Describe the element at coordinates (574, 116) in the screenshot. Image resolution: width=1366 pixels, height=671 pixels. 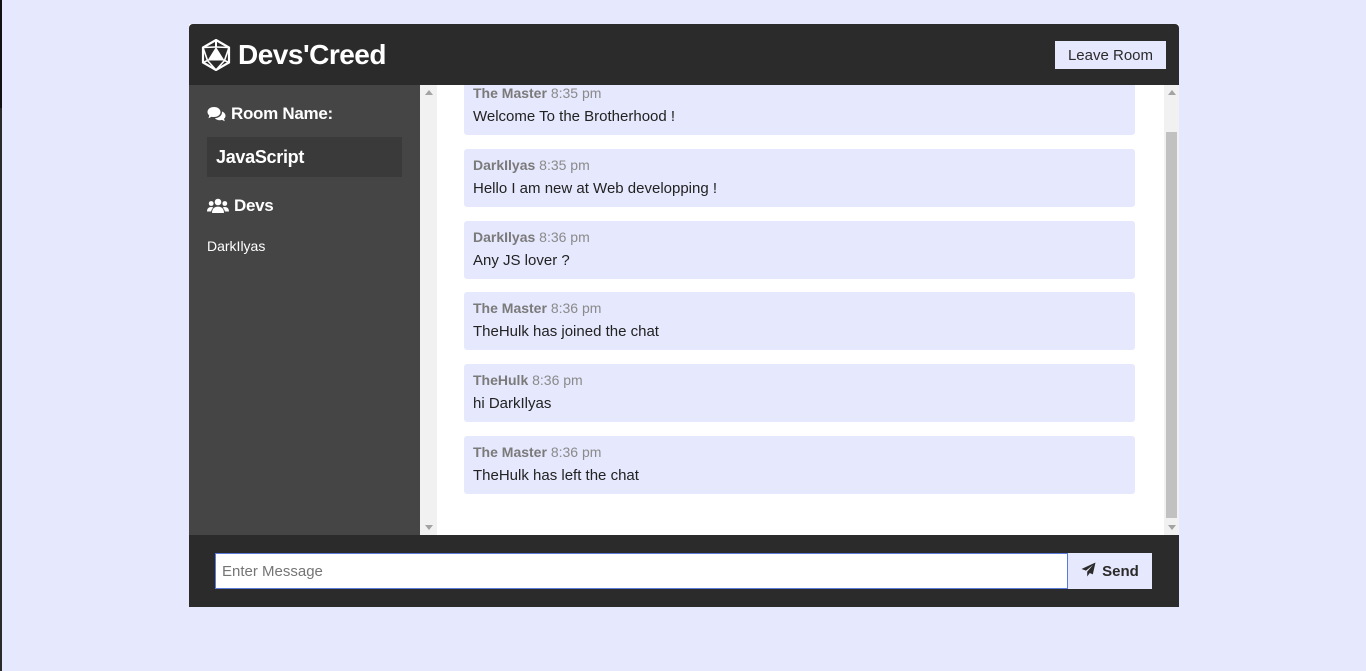
I see `message-text: Welcome To the Brotherhood !` at that location.